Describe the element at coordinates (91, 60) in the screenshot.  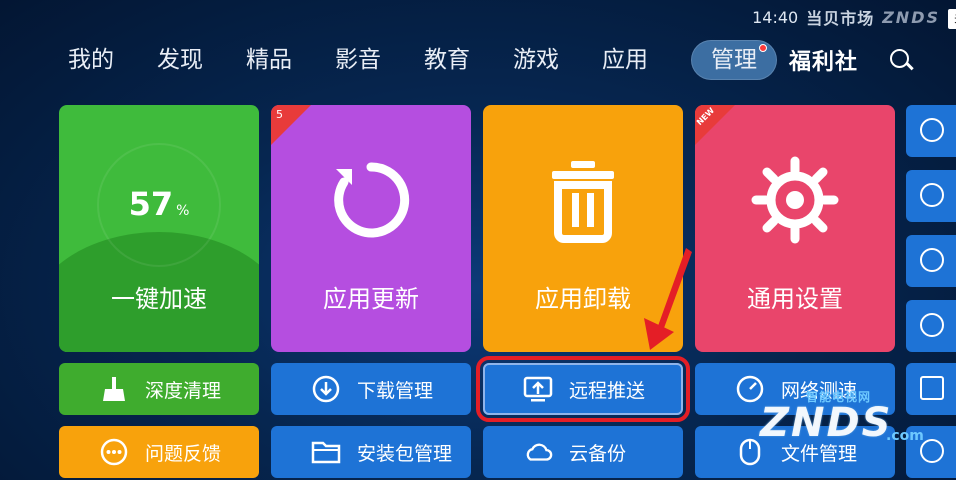
I see `tab-mine: 我的` at that location.